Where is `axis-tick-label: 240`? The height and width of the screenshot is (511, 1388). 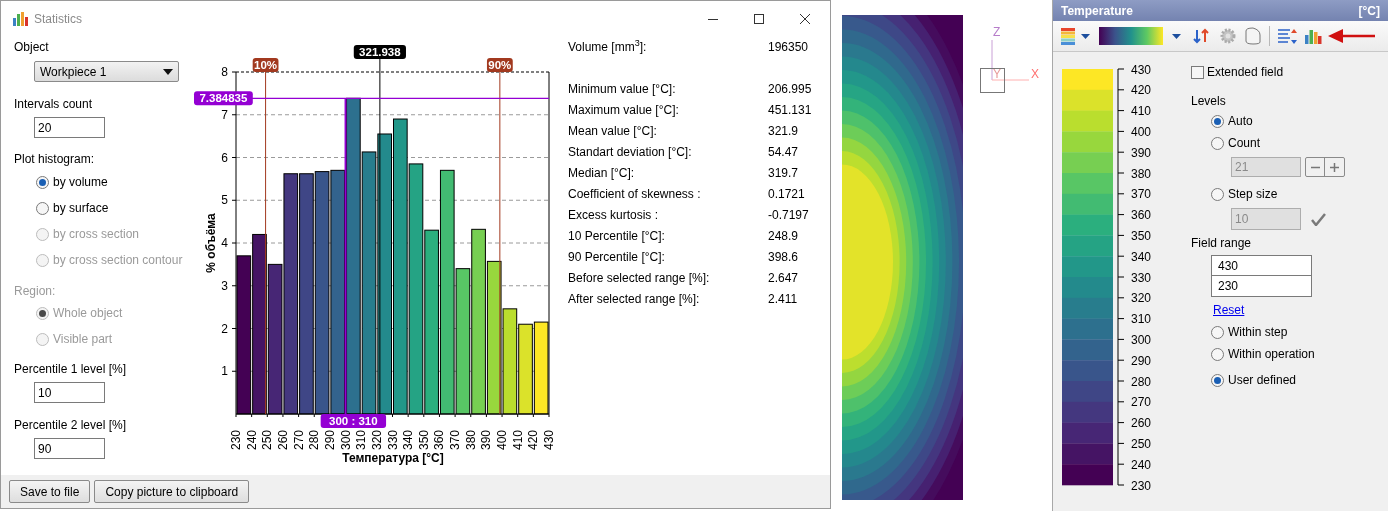 axis-tick-label: 240 is located at coordinates (251, 440).